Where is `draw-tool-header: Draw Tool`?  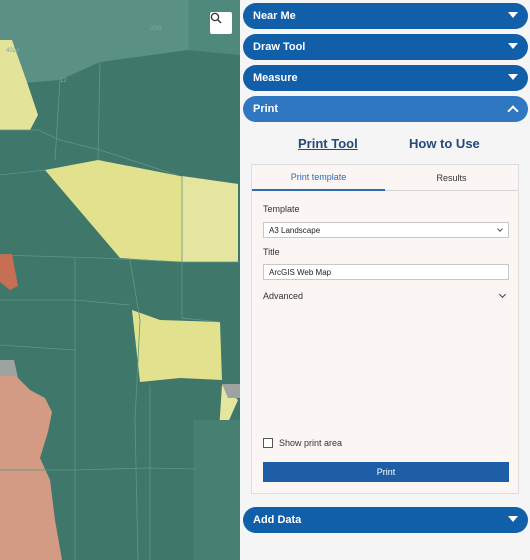
draw-tool-header: Draw Tool is located at coordinates (385, 47).